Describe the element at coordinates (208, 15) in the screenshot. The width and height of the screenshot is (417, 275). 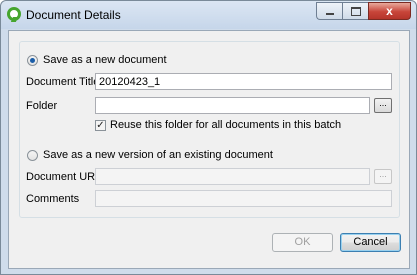
I see `title-bar: Document Details x` at that location.